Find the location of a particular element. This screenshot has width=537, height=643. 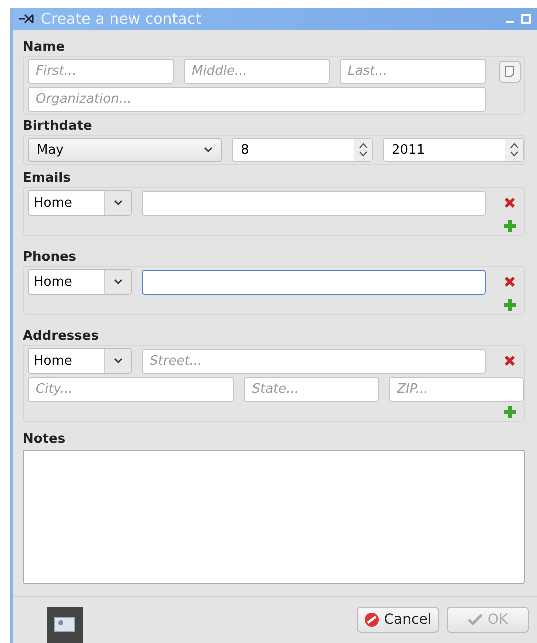

cancel-icon is located at coordinates (372, 620).